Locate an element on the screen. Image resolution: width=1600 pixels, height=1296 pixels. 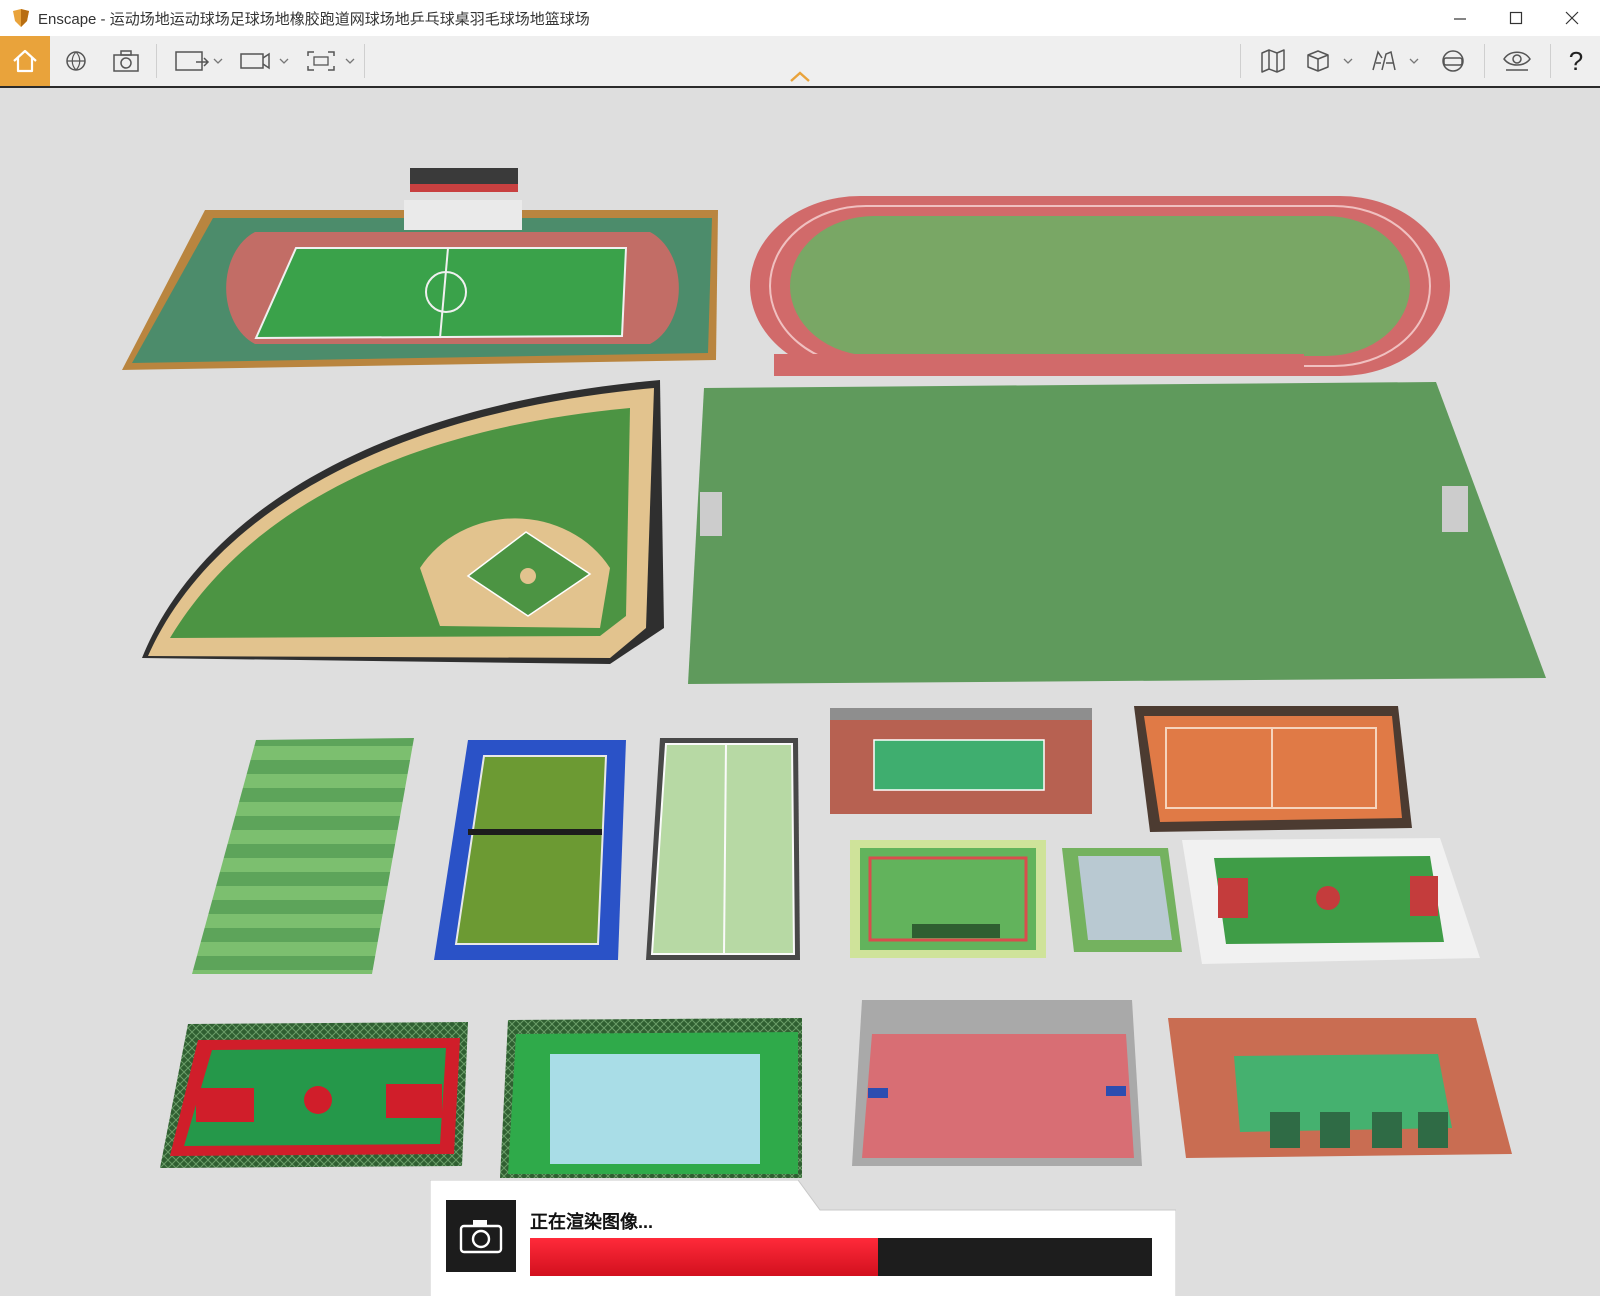
screenshot-button is located at coordinates (126, 61).